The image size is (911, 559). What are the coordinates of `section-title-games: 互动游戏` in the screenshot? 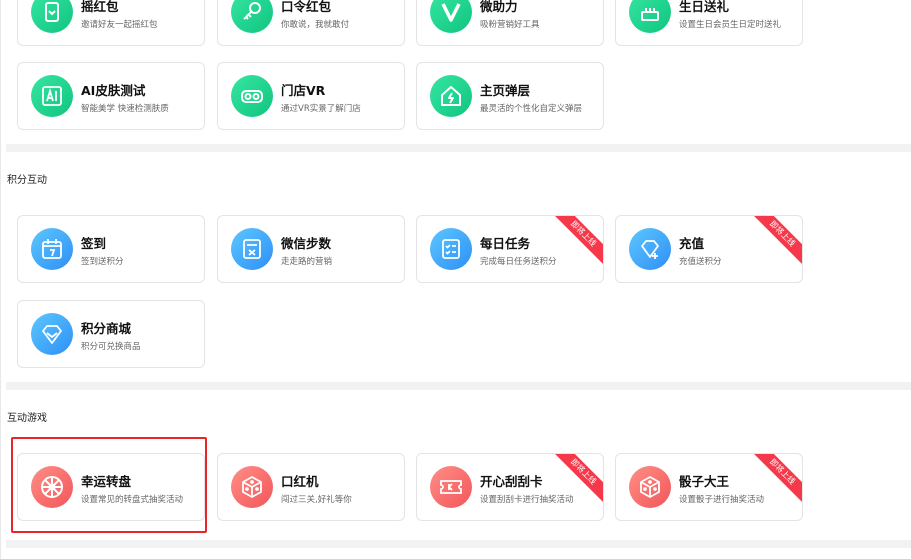 It's located at (27, 418).